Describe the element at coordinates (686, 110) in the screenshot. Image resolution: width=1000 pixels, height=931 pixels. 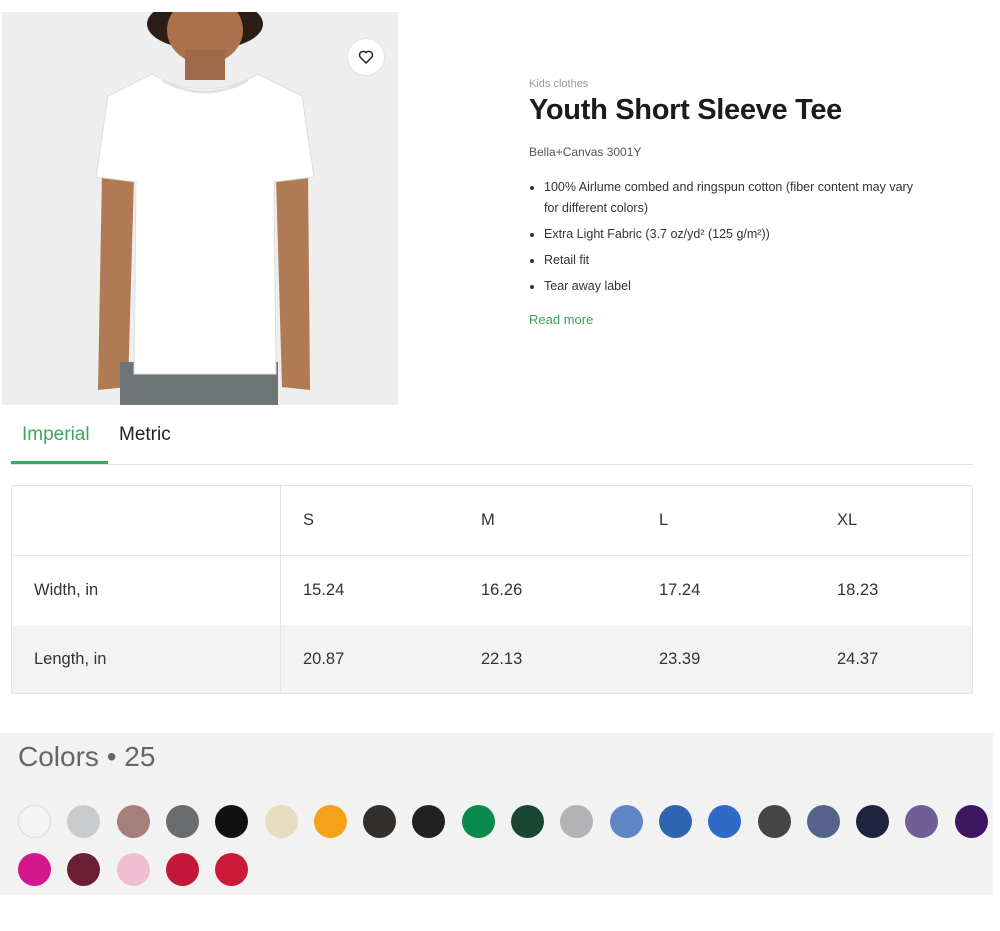
I see `product-title: Youth Short Sleeve Tee` at that location.